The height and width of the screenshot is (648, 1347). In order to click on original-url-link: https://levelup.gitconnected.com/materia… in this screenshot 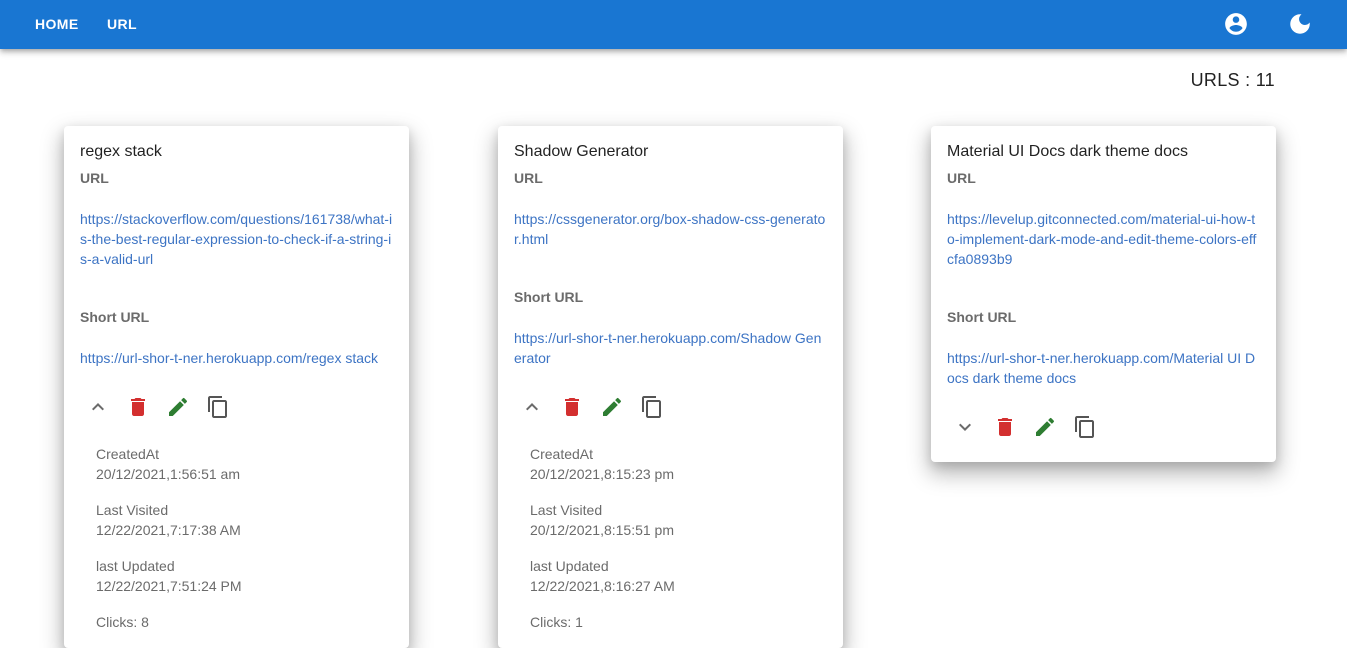, I will do `click(1103, 239)`.